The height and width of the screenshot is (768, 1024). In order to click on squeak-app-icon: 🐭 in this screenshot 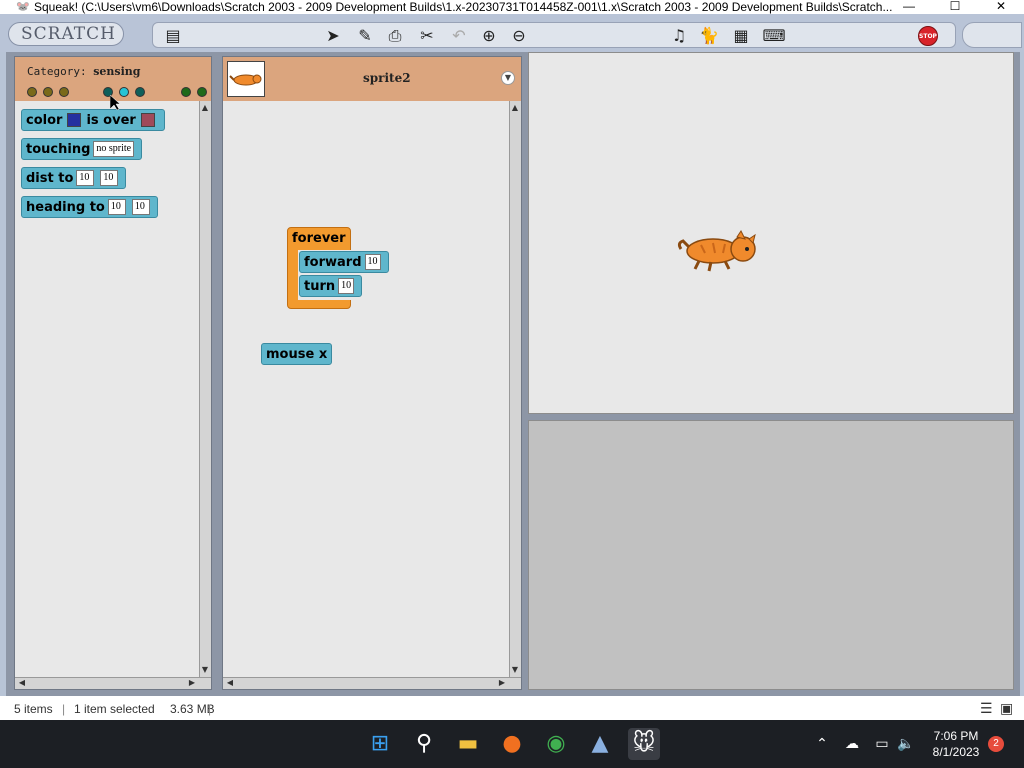, I will do `click(23, 7)`.